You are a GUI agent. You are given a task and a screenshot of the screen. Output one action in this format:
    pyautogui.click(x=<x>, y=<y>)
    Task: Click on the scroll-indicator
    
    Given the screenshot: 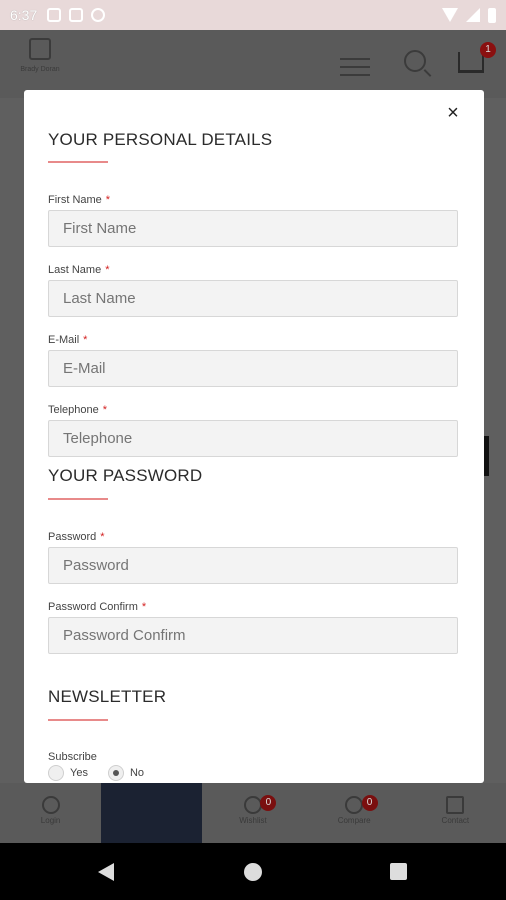 What is the action you would take?
    pyautogui.click(x=486, y=456)
    